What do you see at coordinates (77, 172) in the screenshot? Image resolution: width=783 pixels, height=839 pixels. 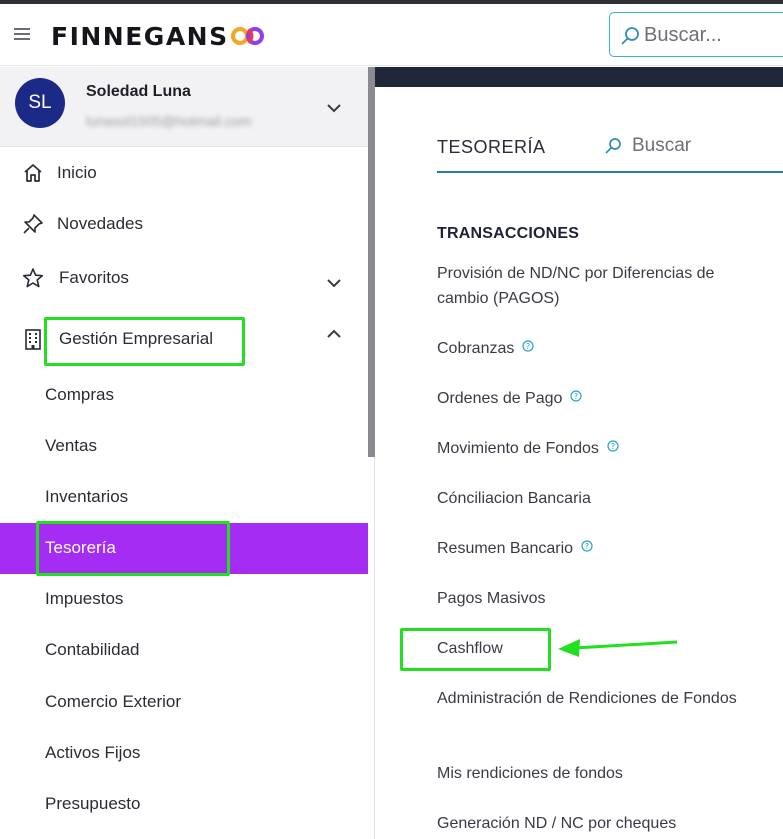 I see `sidebar-item-label: Inicio` at bounding box center [77, 172].